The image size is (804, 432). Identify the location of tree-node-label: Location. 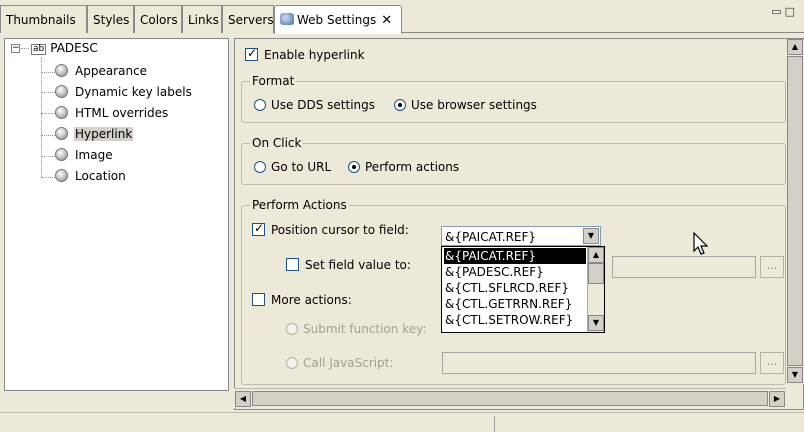
(100, 176).